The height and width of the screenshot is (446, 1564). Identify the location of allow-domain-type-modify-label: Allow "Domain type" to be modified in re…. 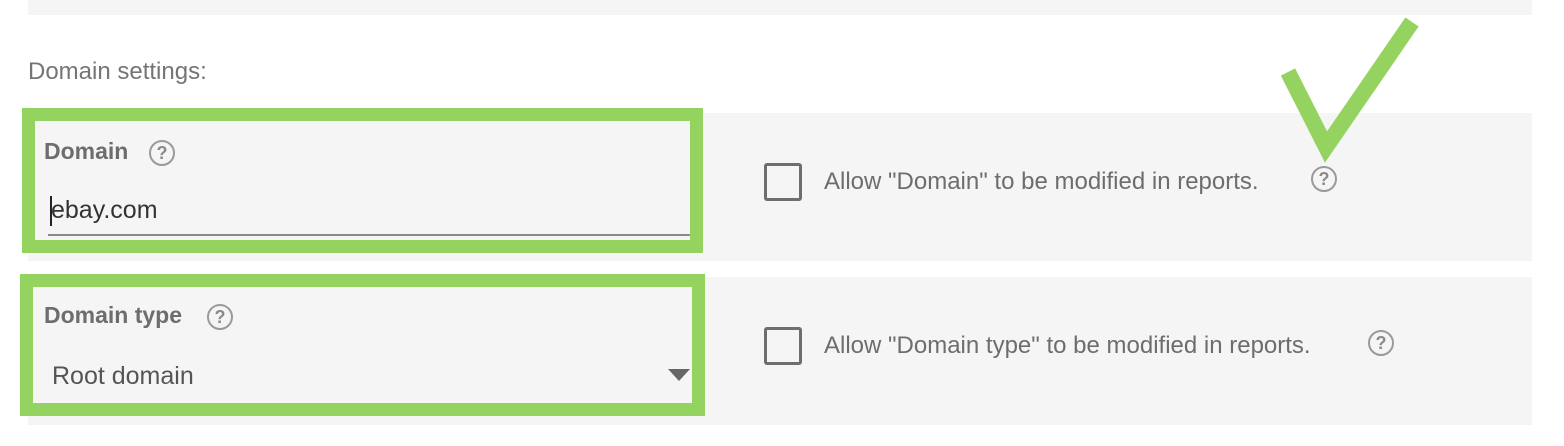
(1067, 345).